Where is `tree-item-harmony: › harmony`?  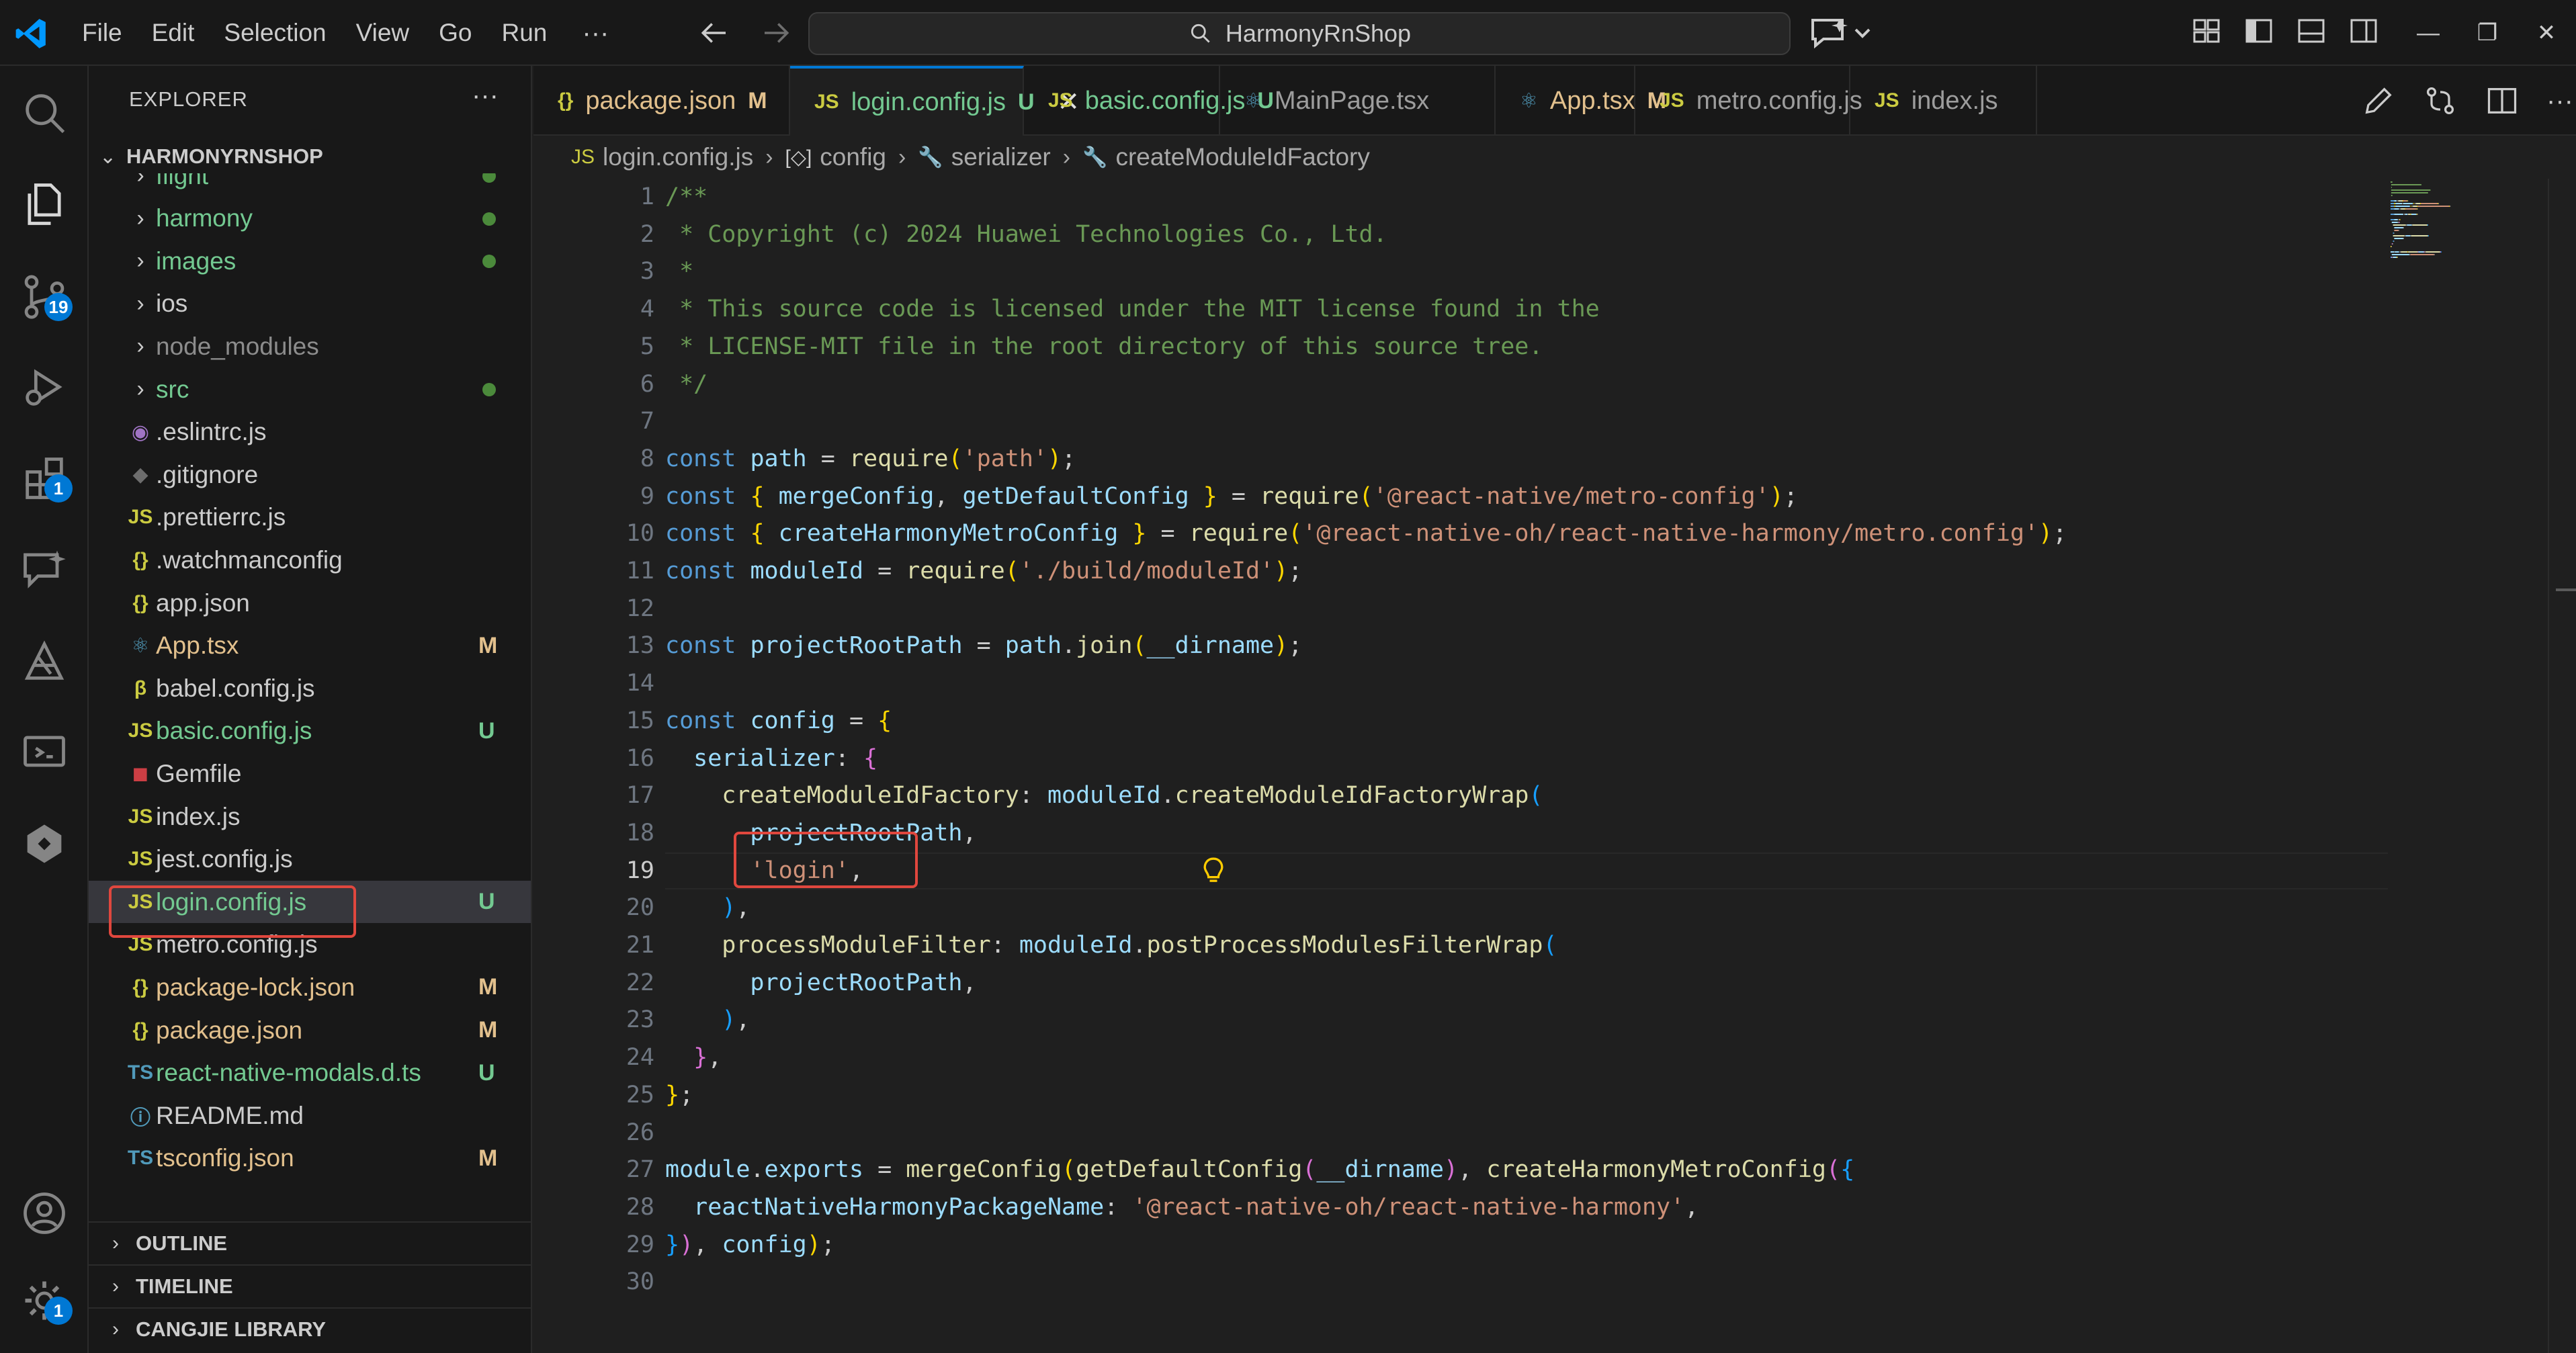
tree-item-harmony: › harmony is located at coordinates (310, 219).